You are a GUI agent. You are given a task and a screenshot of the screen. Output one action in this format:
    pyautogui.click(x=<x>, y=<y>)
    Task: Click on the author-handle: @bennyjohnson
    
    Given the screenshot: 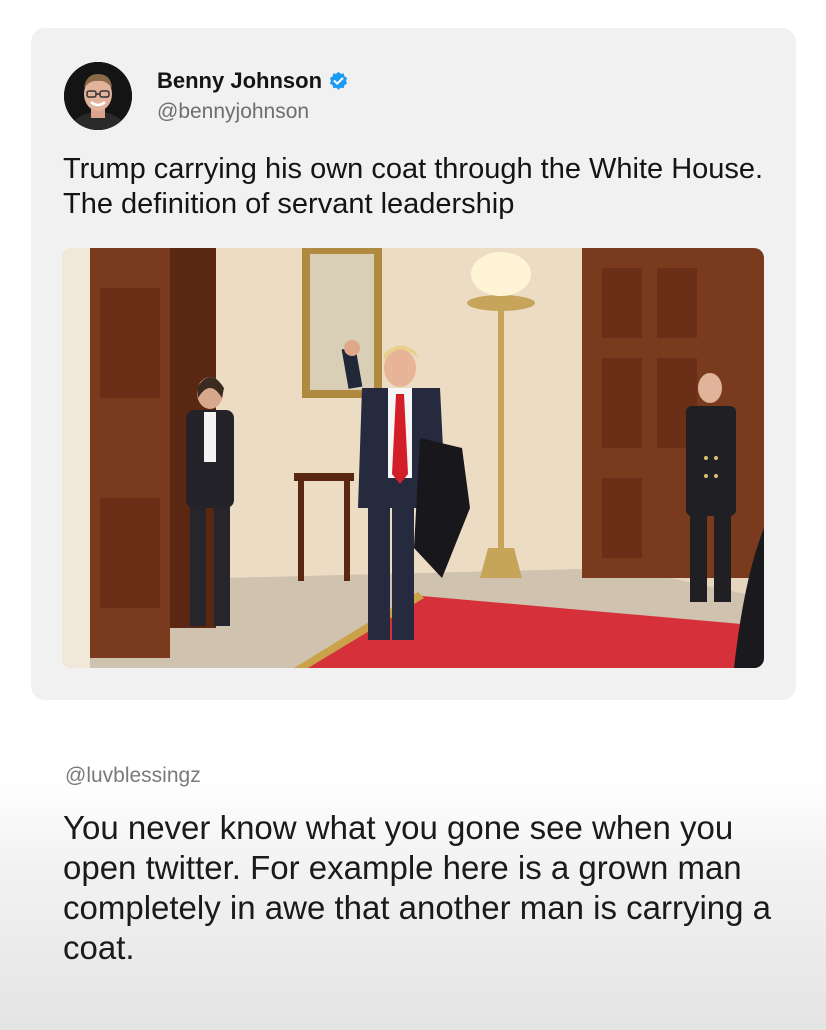 What is the action you would take?
    pyautogui.click(x=233, y=112)
    